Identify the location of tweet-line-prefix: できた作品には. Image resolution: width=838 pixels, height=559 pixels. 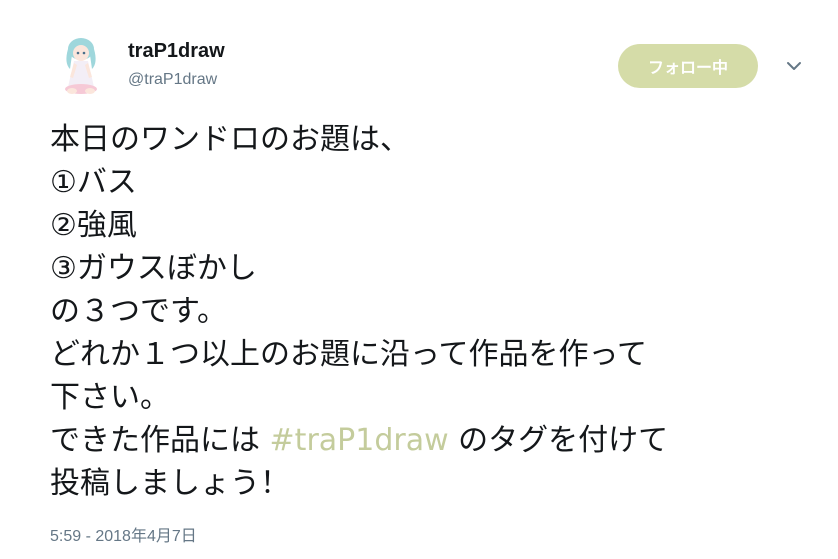
(160, 440).